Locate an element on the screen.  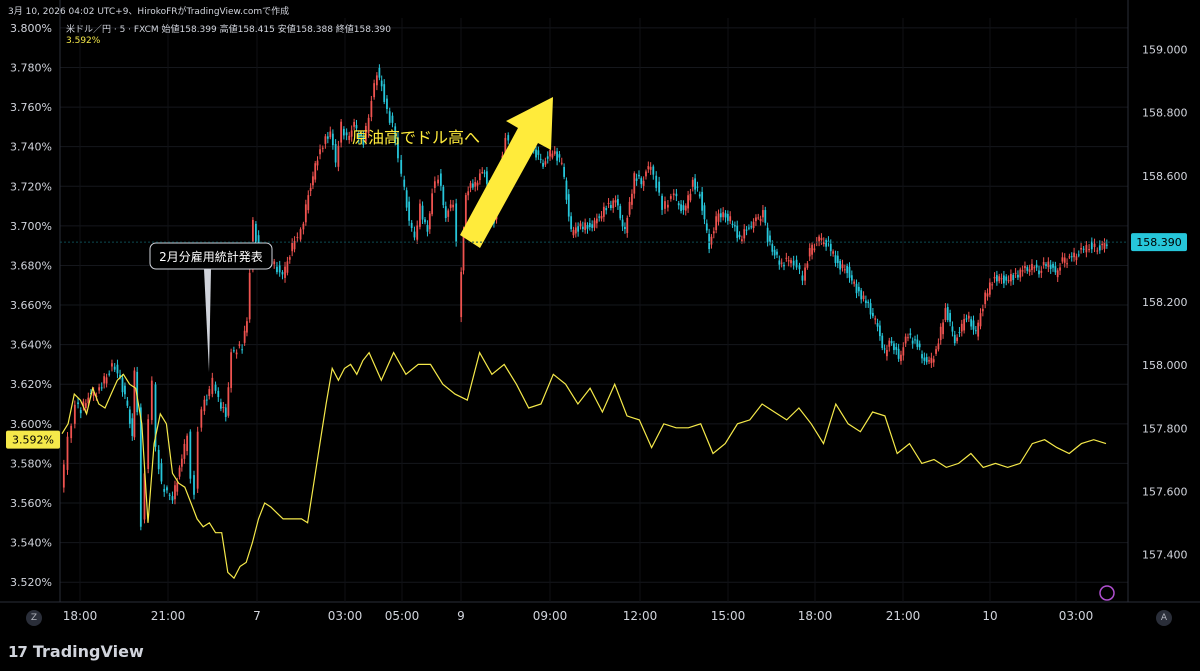
left-tick-label: 3.580% is located at coordinates (31, 463).